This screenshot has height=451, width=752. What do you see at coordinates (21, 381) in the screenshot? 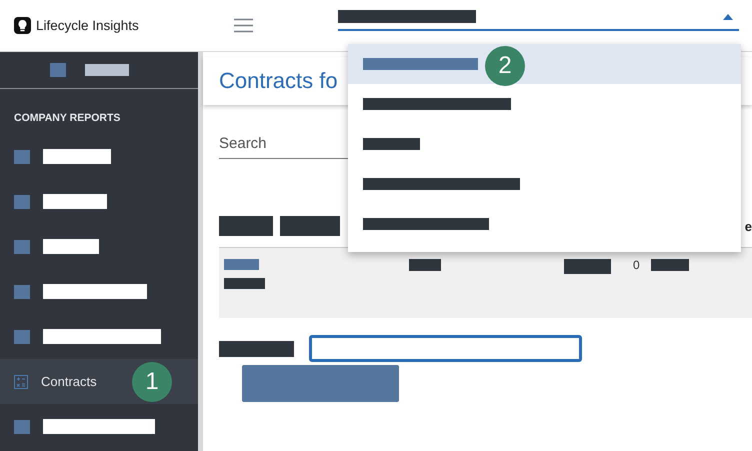
I see `calculator-icon` at bounding box center [21, 381].